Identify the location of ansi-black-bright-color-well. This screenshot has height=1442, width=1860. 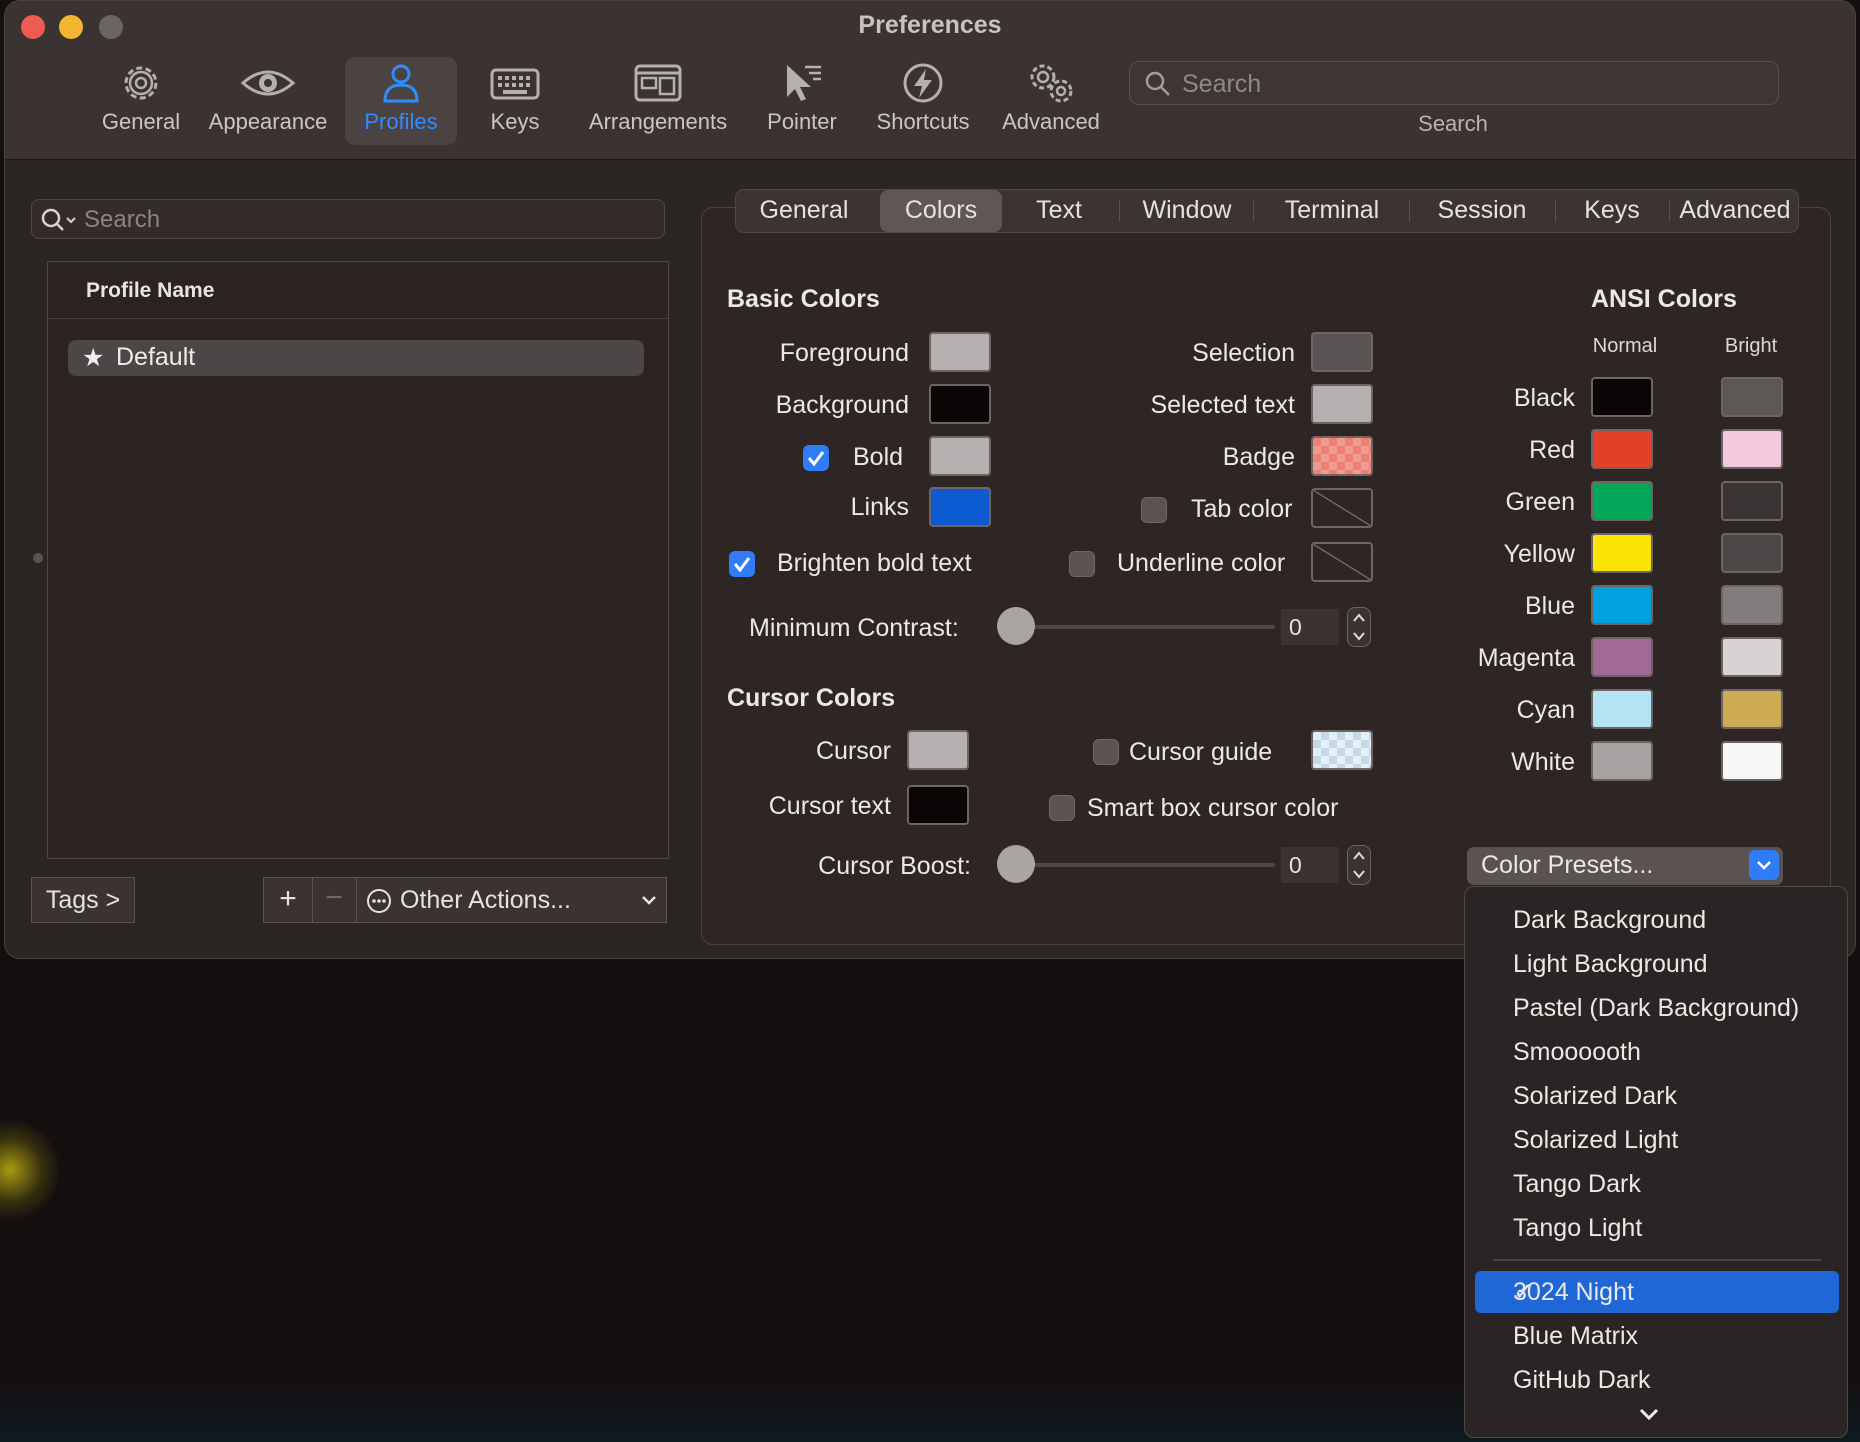
(1752, 397).